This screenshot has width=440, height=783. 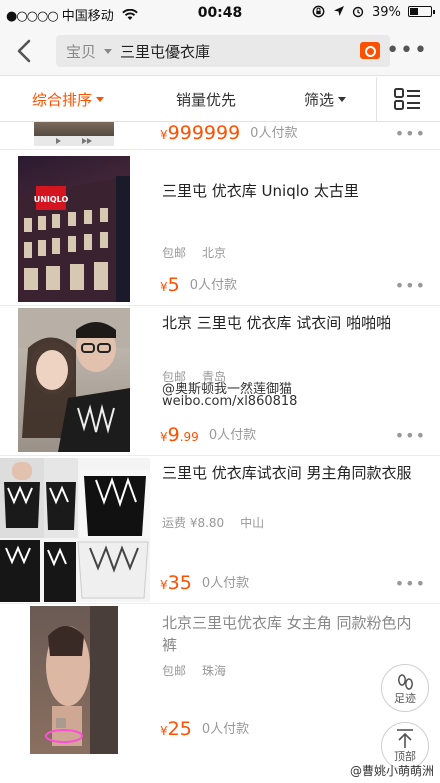 What do you see at coordinates (386, 12) in the screenshot?
I see `battery-percent: 39%` at bounding box center [386, 12].